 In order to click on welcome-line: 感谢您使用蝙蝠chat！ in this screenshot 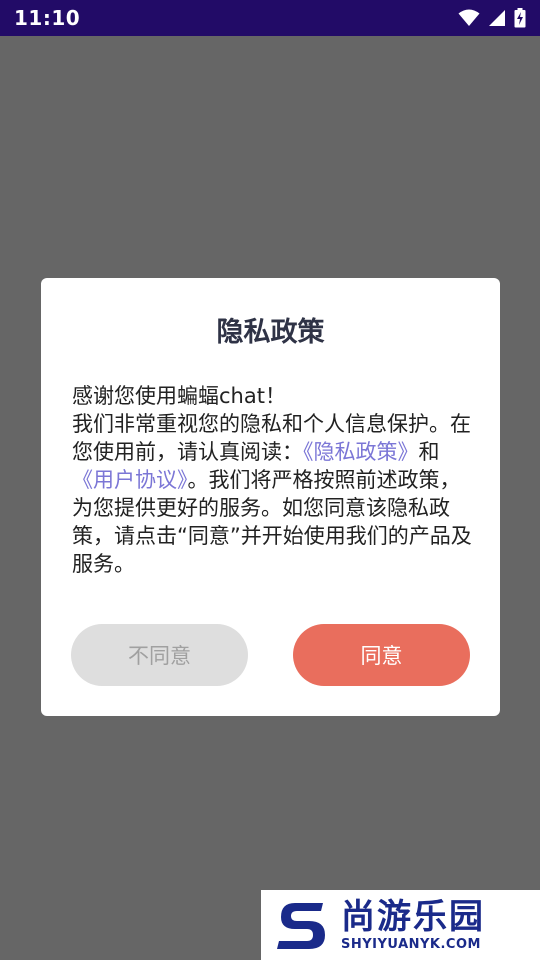, I will do `click(179, 396)`.